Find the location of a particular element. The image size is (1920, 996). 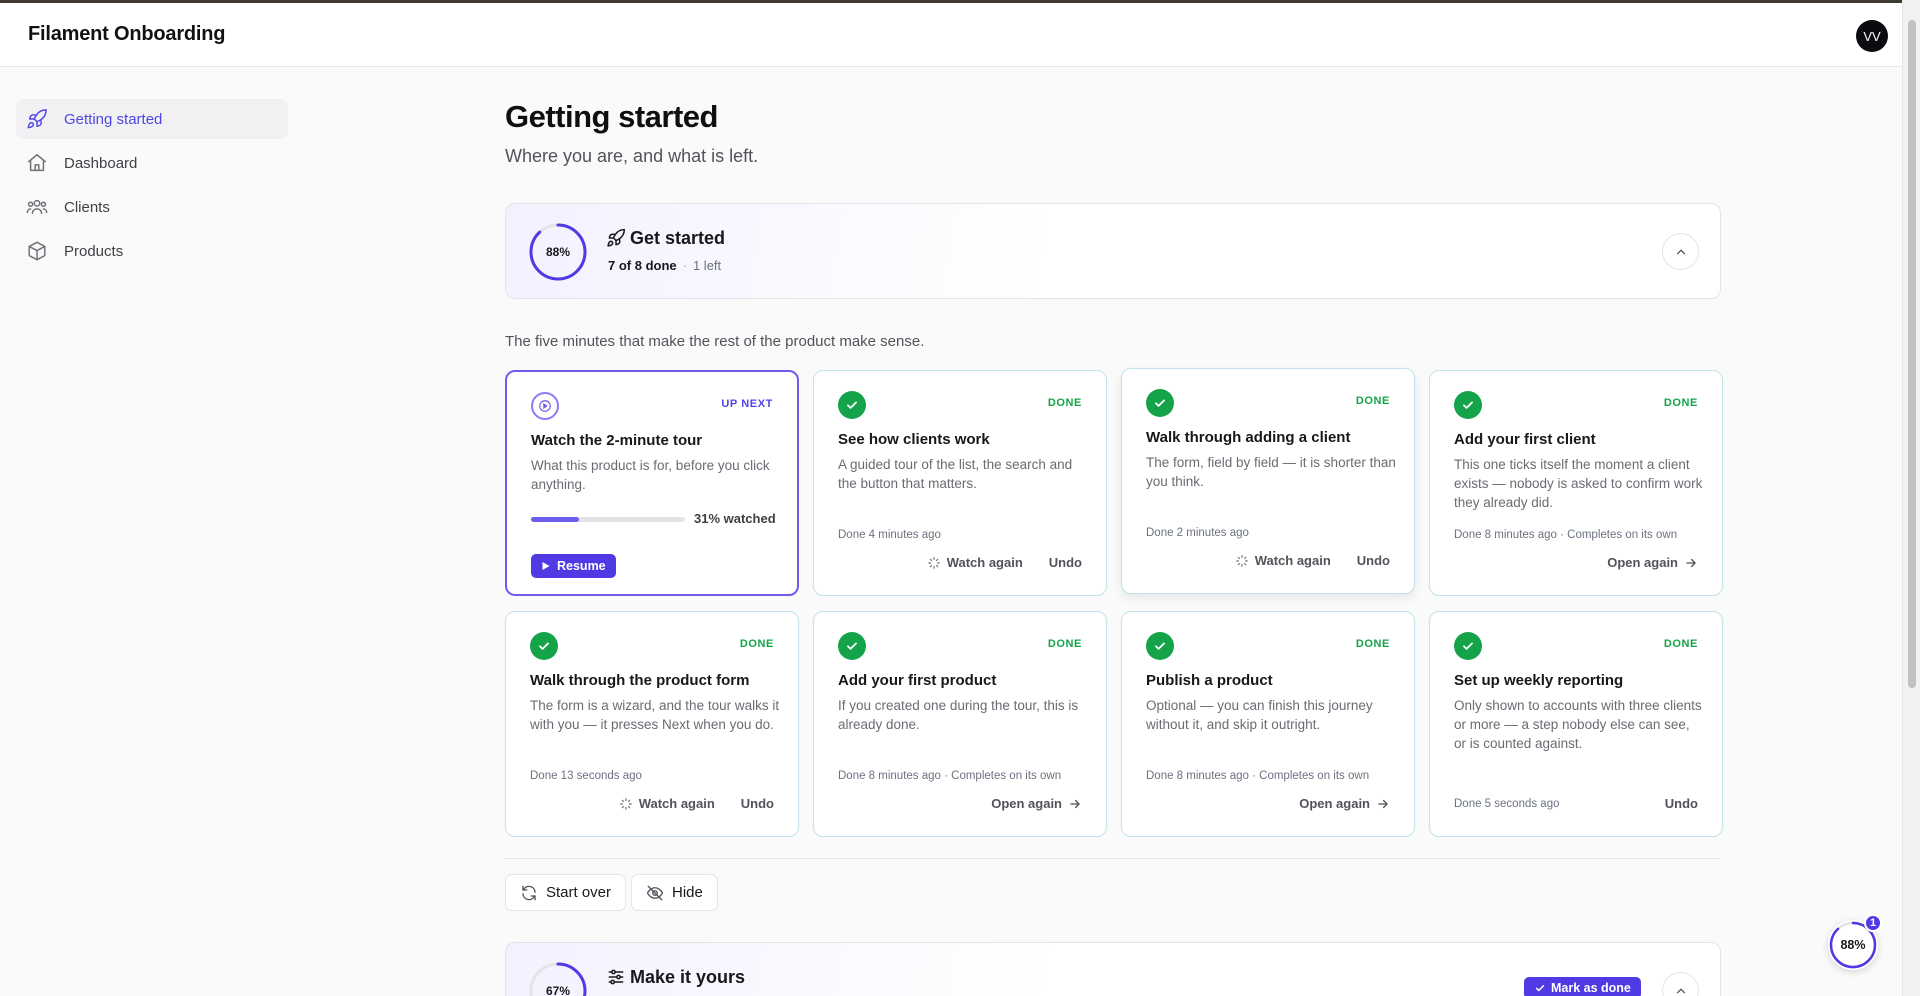

mark-done-label: Mark as done is located at coordinates (1591, 988).